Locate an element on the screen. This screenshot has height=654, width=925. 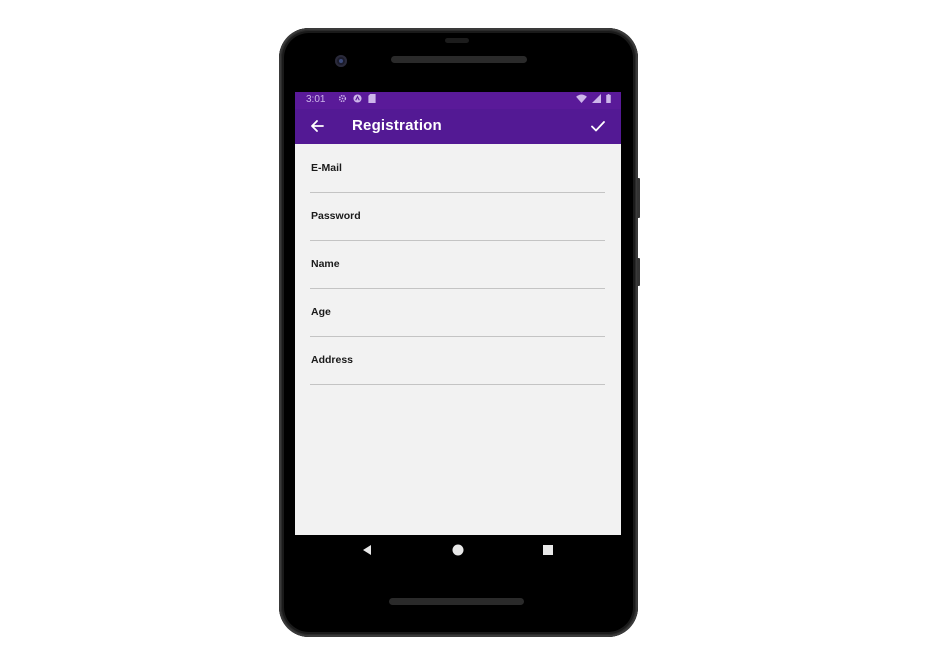
back-button is located at coordinates (318, 126).